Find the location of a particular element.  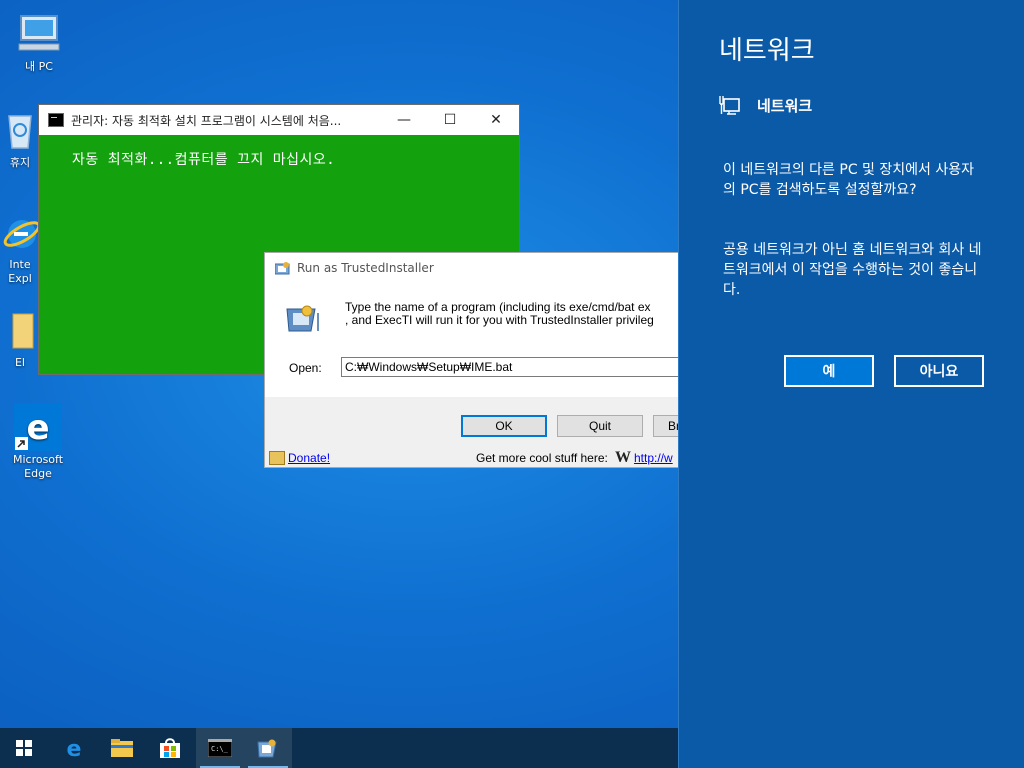

cmd-icon: C:\_ is located at coordinates (220, 748).